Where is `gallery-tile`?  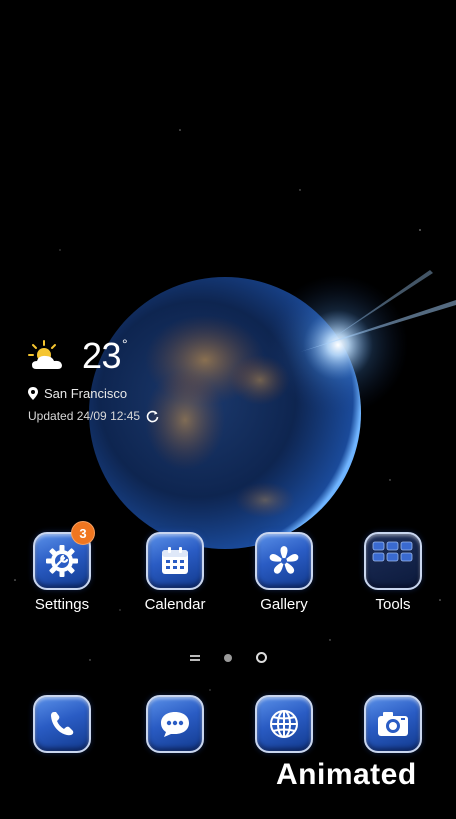 gallery-tile is located at coordinates (284, 561).